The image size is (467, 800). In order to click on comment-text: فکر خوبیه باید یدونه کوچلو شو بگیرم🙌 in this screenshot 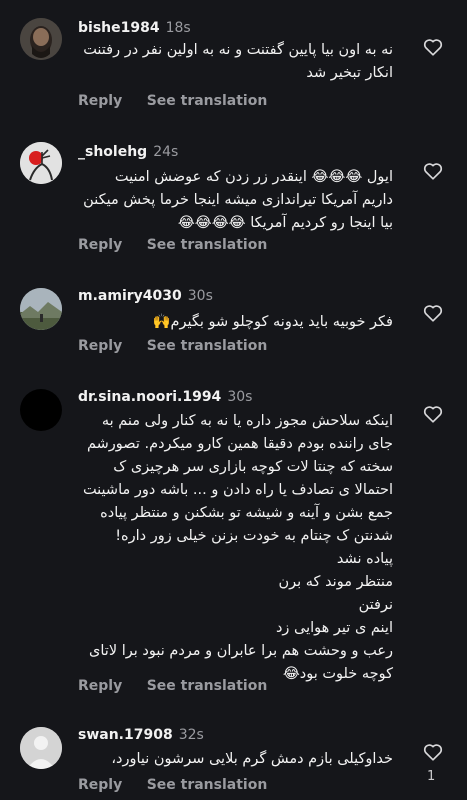, I will do `click(235, 322)`.